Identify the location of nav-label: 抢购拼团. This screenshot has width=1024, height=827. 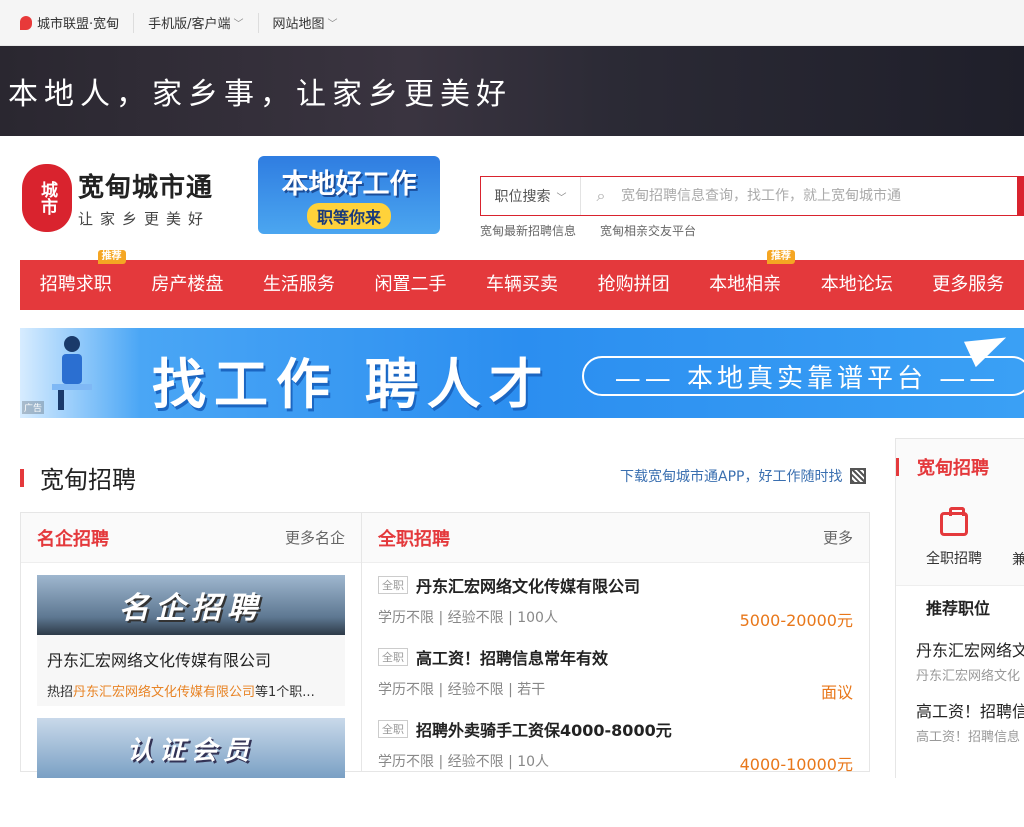
(634, 284).